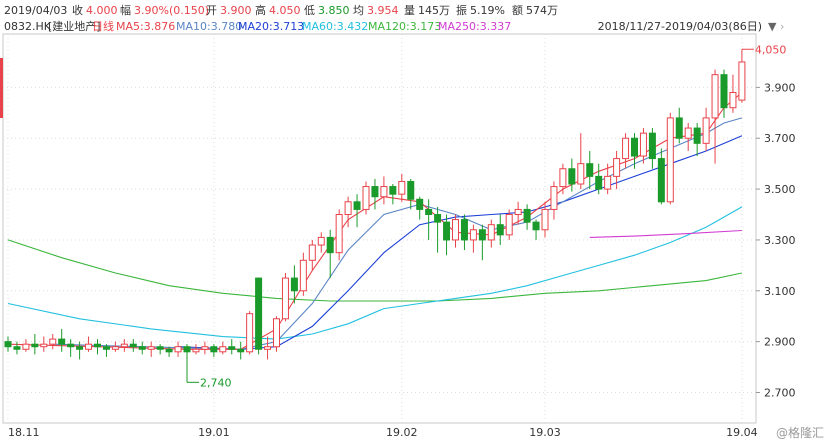  What do you see at coordinates (772, 26) in the screenshot?
I see `range-dropdown-icon: ▼` at bounding box center [772, 26].